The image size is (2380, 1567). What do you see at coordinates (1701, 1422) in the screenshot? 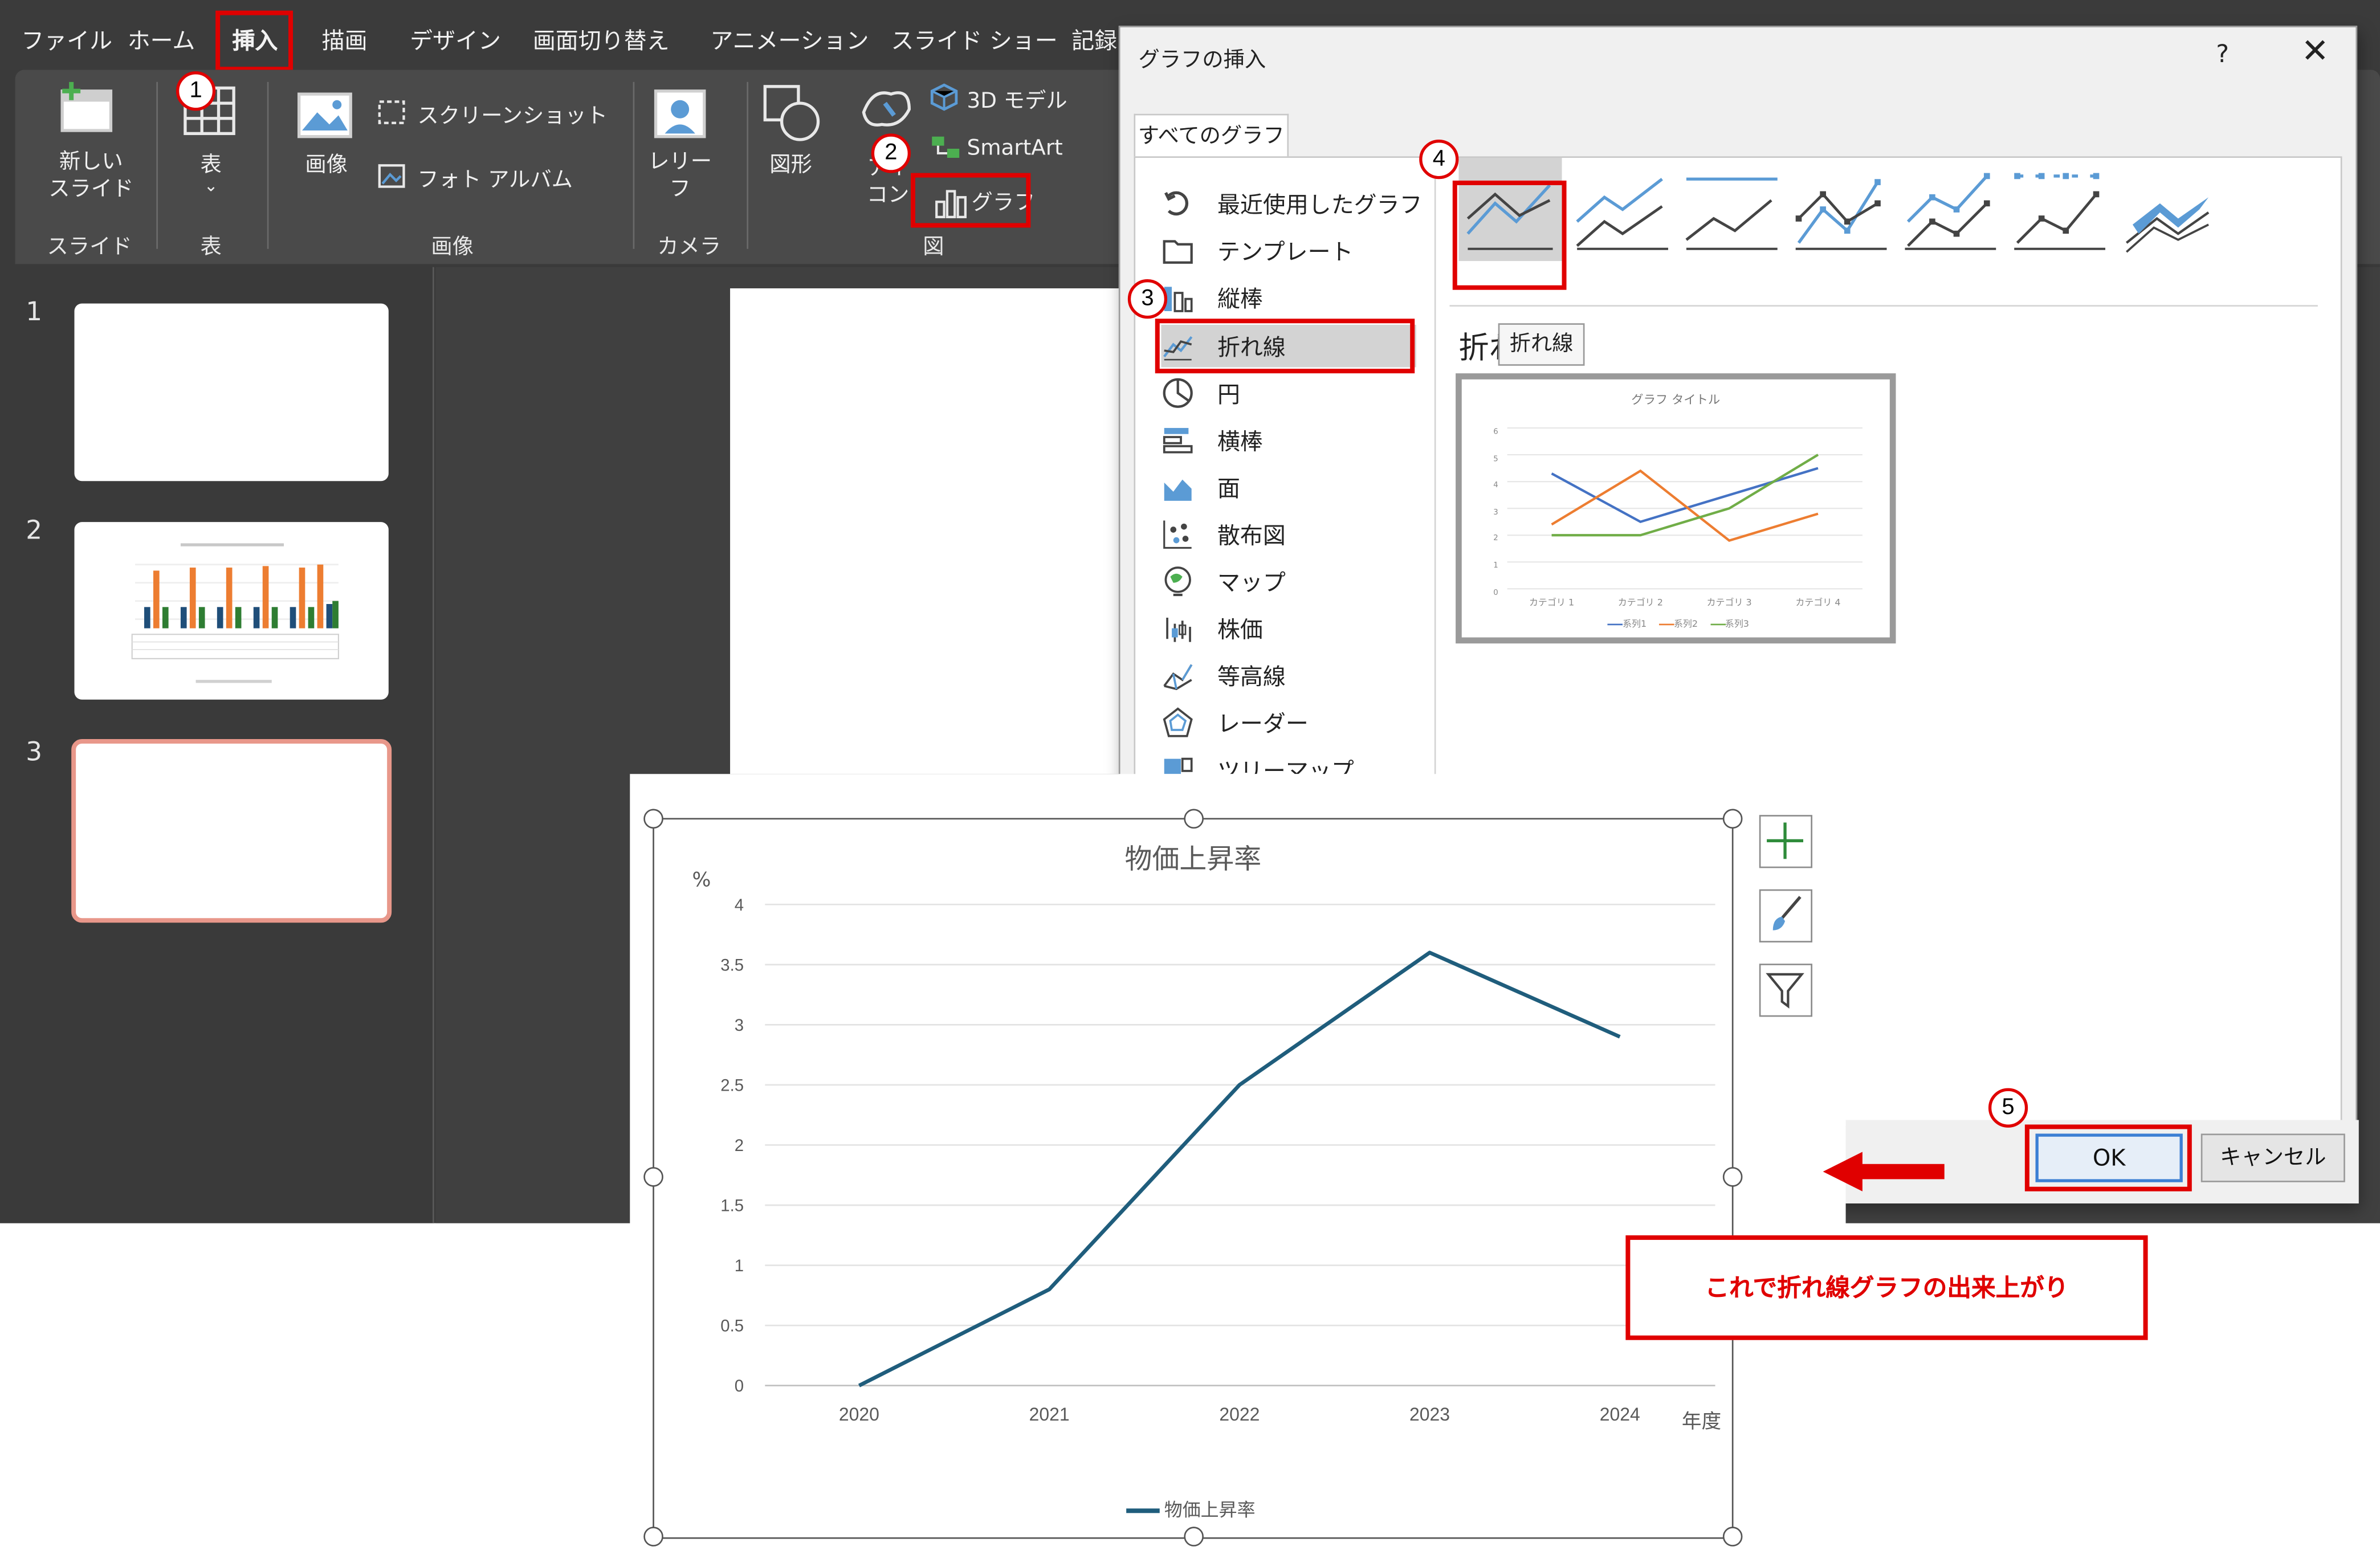
I see `x-axis-label: 年度` at bounding box center [1701, 1422].